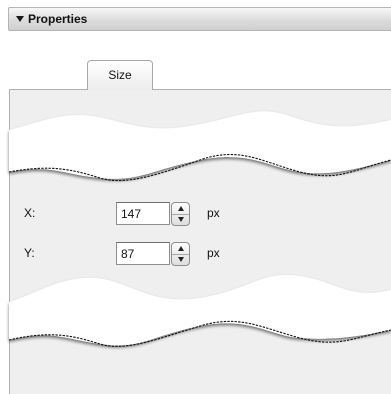  What do you see at coordinates (30, 213) in the screenshot?
I see `x-label: X:` at bounding box center [30, 213].